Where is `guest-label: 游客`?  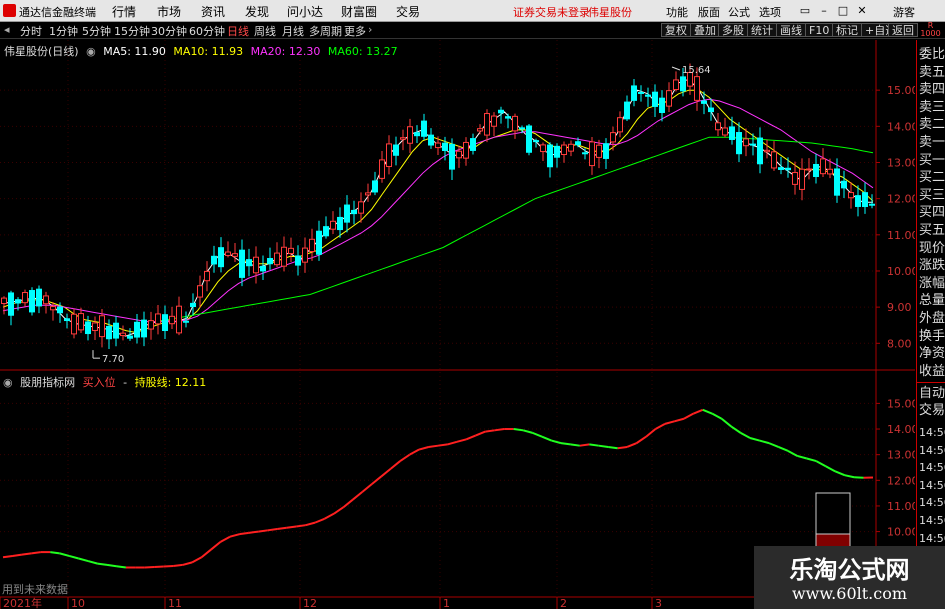 guest-label: 游客 is located at coordinates (904, 12).